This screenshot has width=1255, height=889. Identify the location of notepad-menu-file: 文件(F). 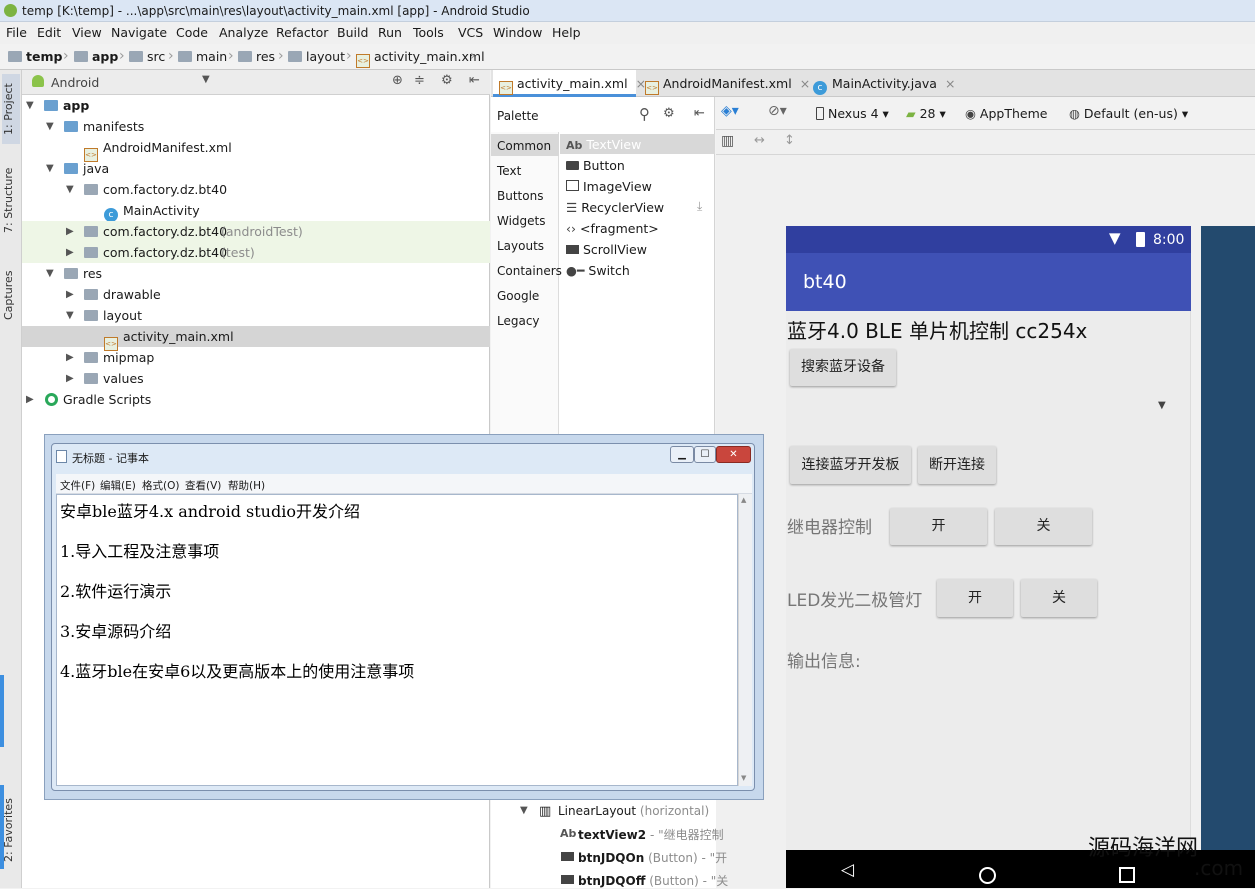
(77, 485).